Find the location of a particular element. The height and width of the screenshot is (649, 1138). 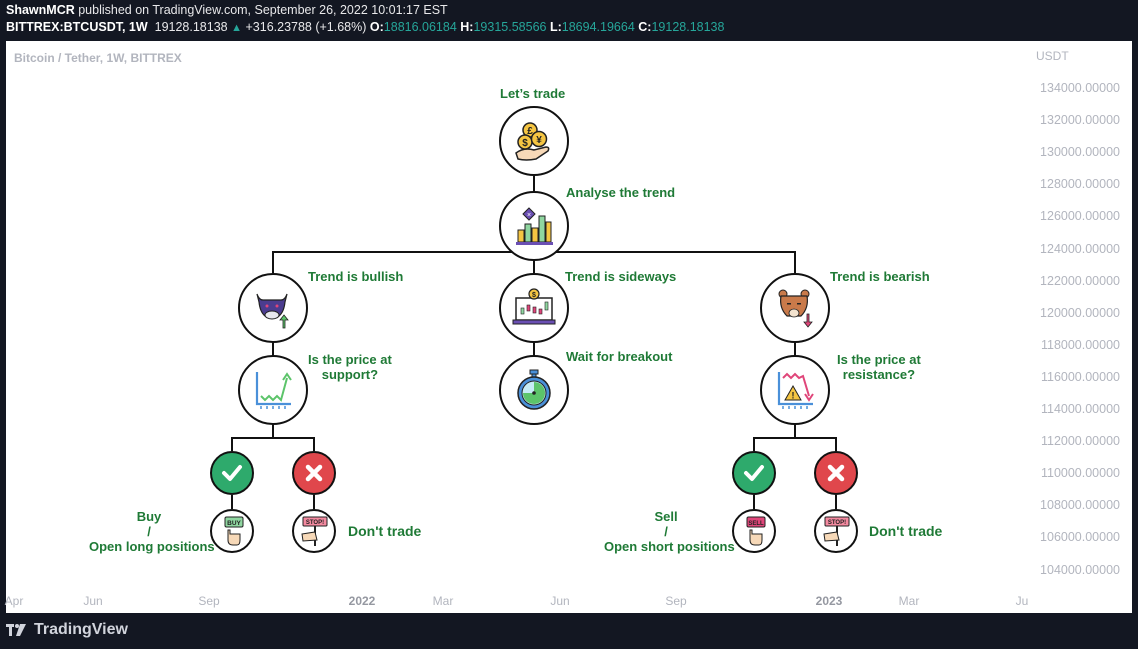

close-label: C: is located at coordinates (645, 27).